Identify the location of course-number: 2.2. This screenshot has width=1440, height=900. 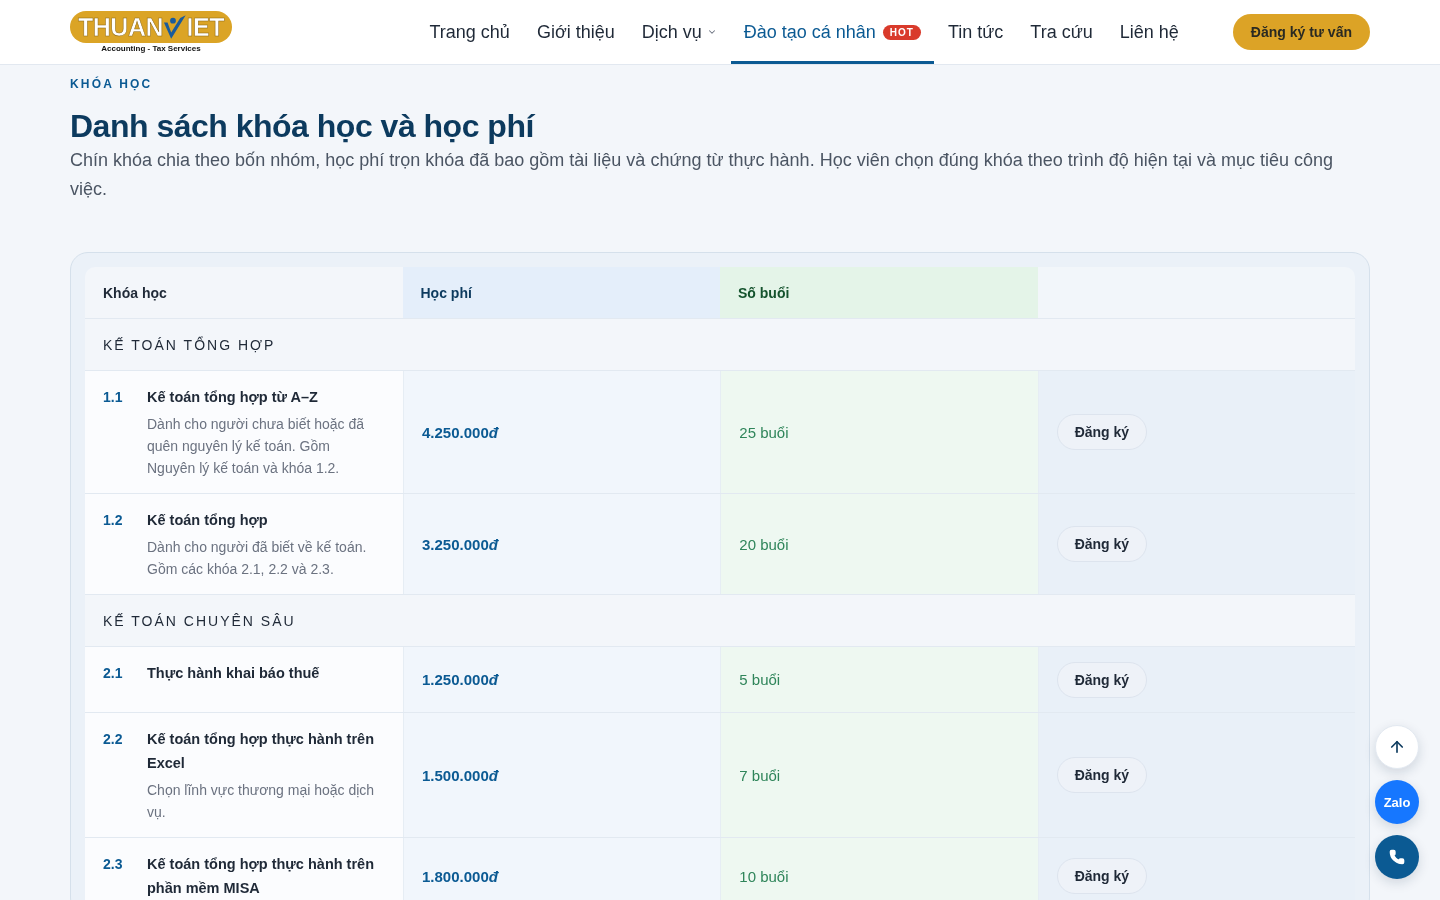
(113, 739).